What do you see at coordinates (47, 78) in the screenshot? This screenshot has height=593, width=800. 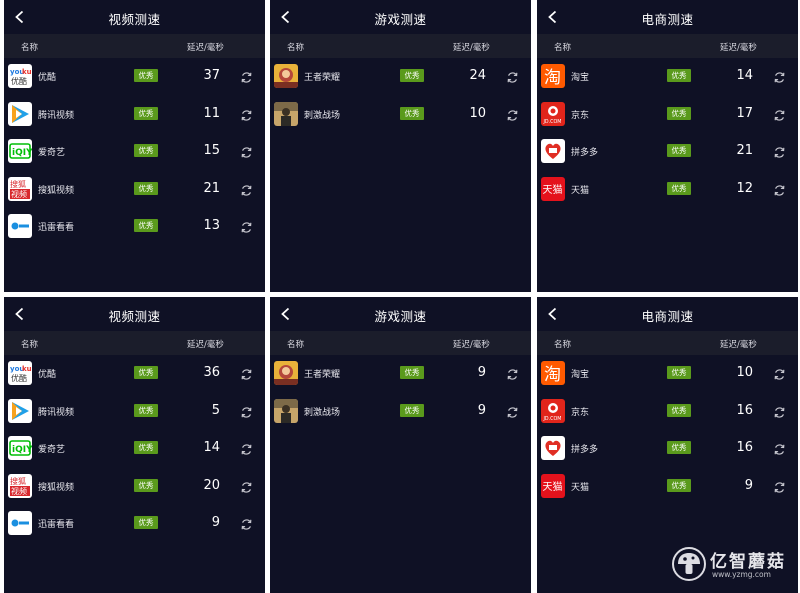 I see `app-name: 优酷` at bounding box center [47, 78].